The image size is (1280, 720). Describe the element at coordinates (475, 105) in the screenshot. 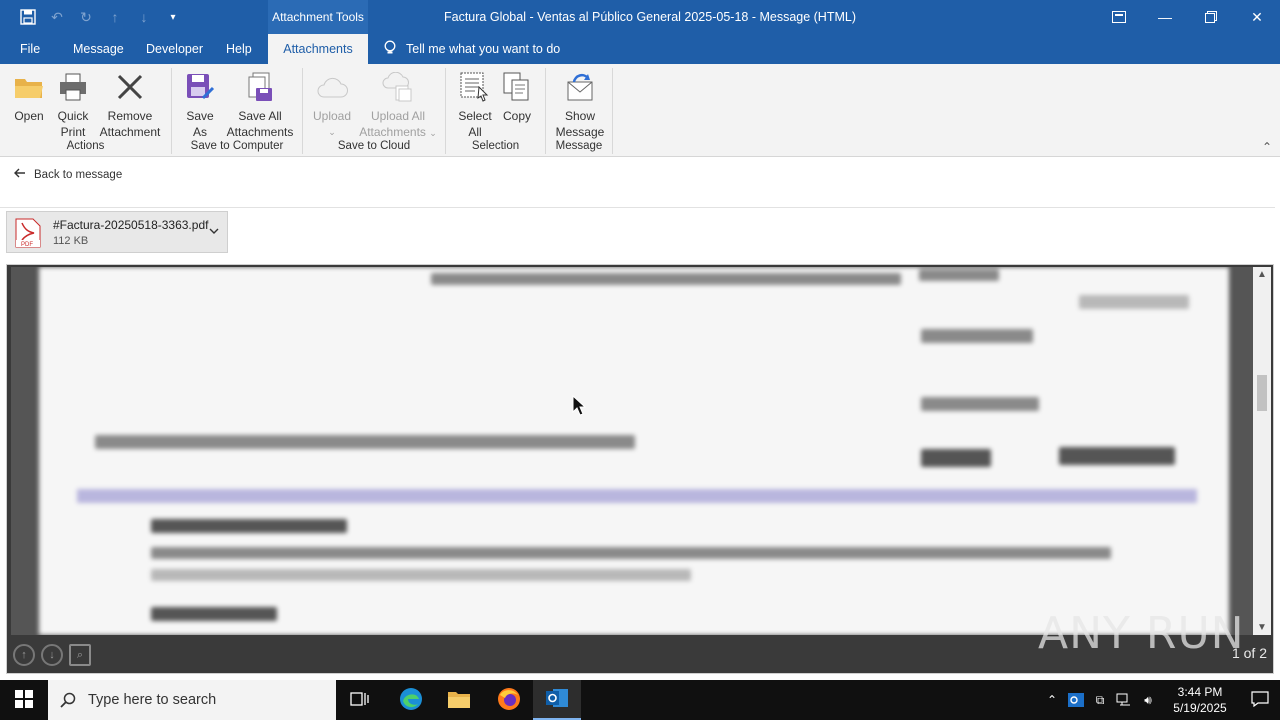

I see `select-all-button: Select All` at that location.